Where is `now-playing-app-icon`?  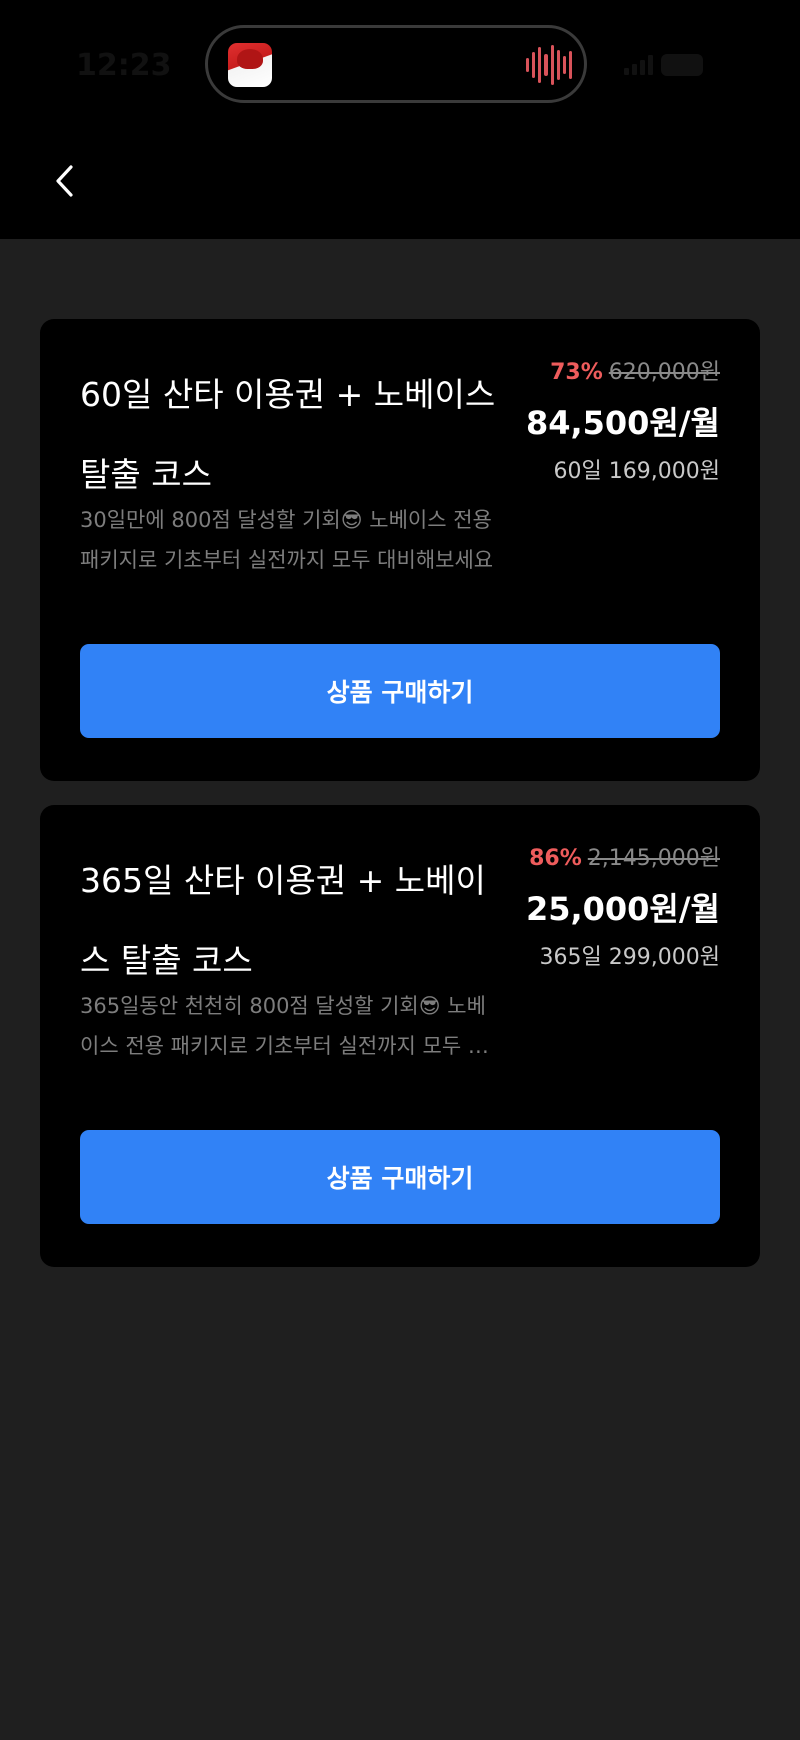 now-playing-app-icon is located at coordinates (250, 65).